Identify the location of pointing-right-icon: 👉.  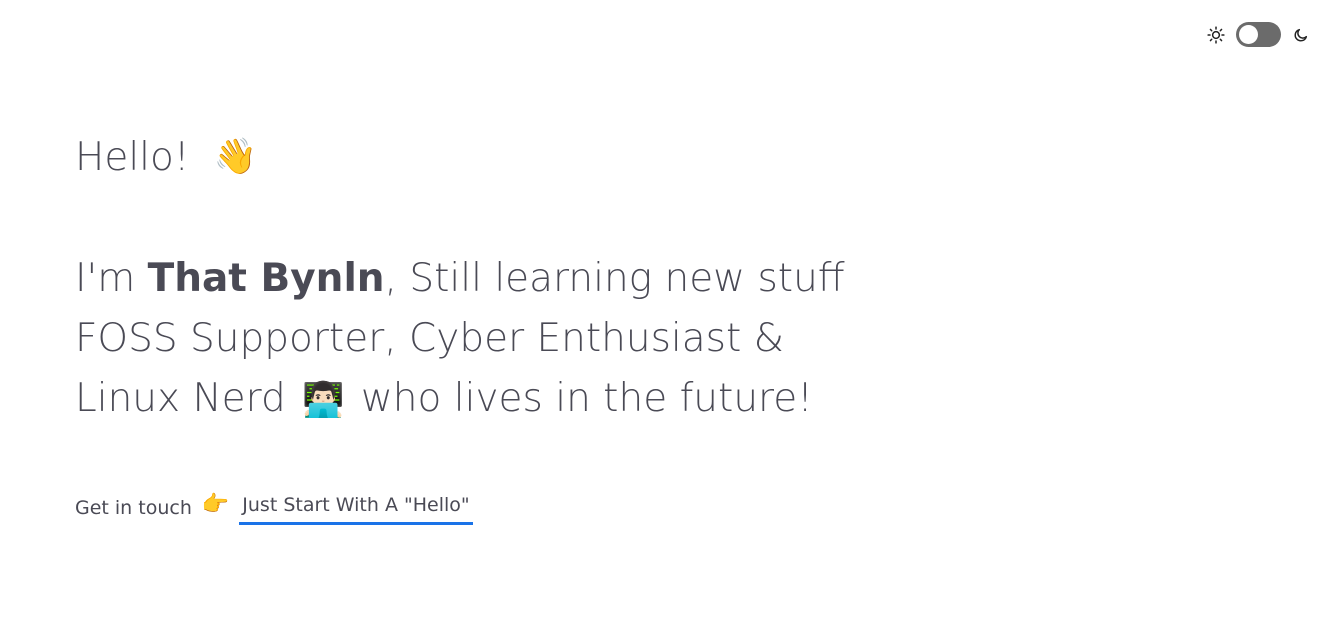
(215, 504).